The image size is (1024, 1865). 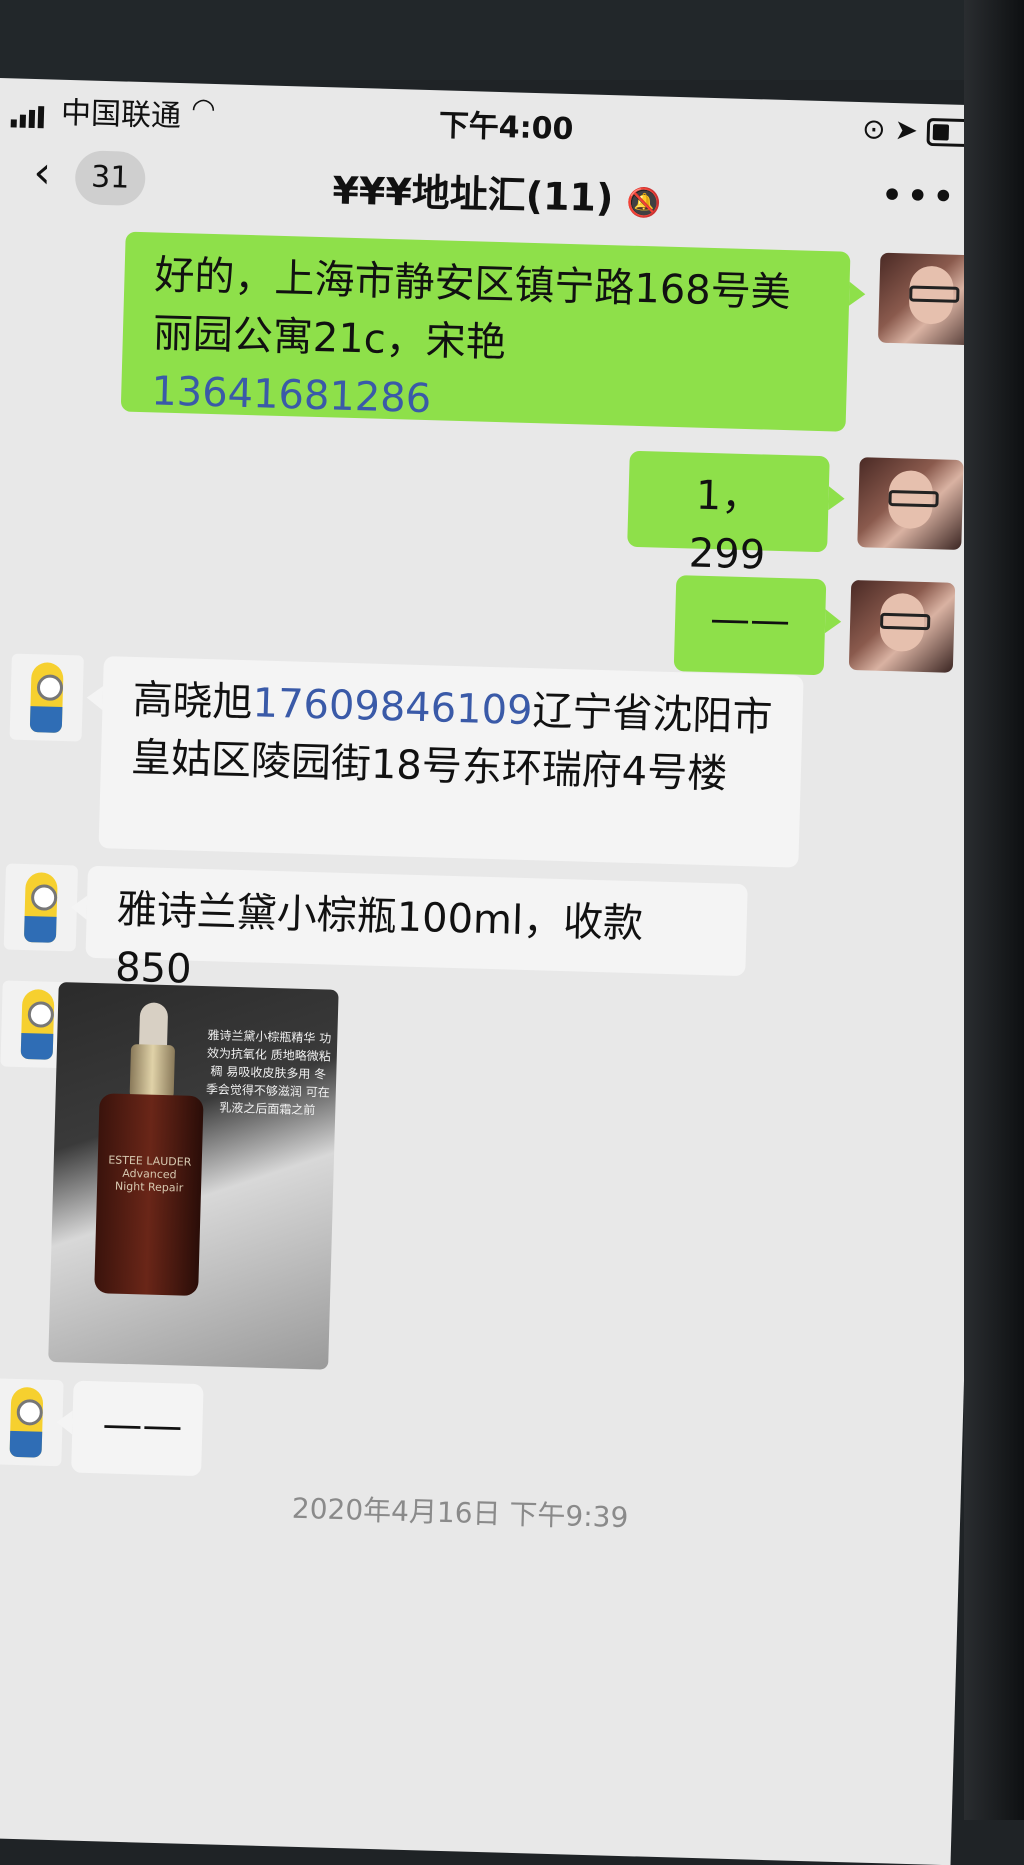 I want to click on message-bubble: 雅诗兰黛小棕瓶100ml，收款850, so click(x=416, y=929).